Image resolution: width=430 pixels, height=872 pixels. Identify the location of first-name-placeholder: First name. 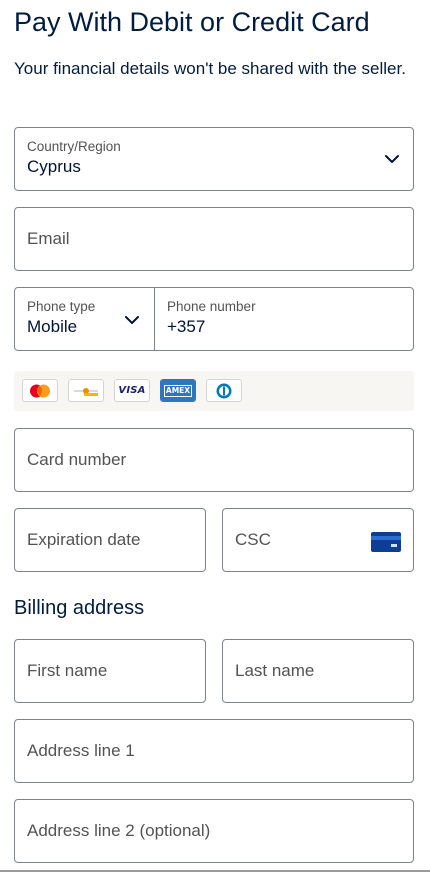
(67, 670).